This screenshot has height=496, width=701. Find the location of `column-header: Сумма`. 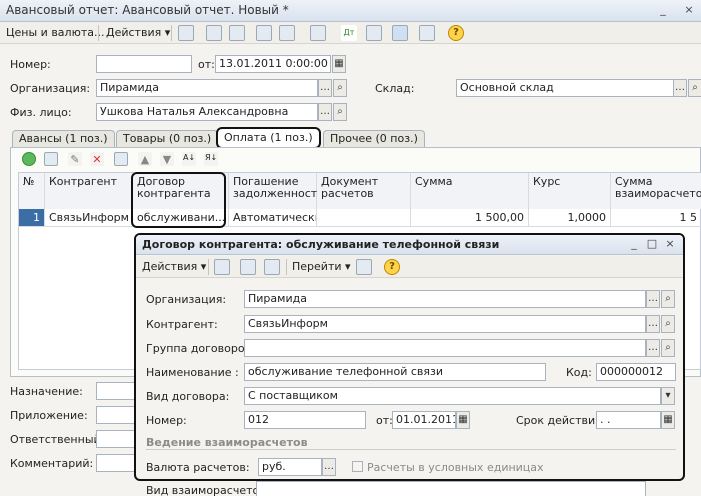

column-header: Сумма is located at coordinates (470, 191).